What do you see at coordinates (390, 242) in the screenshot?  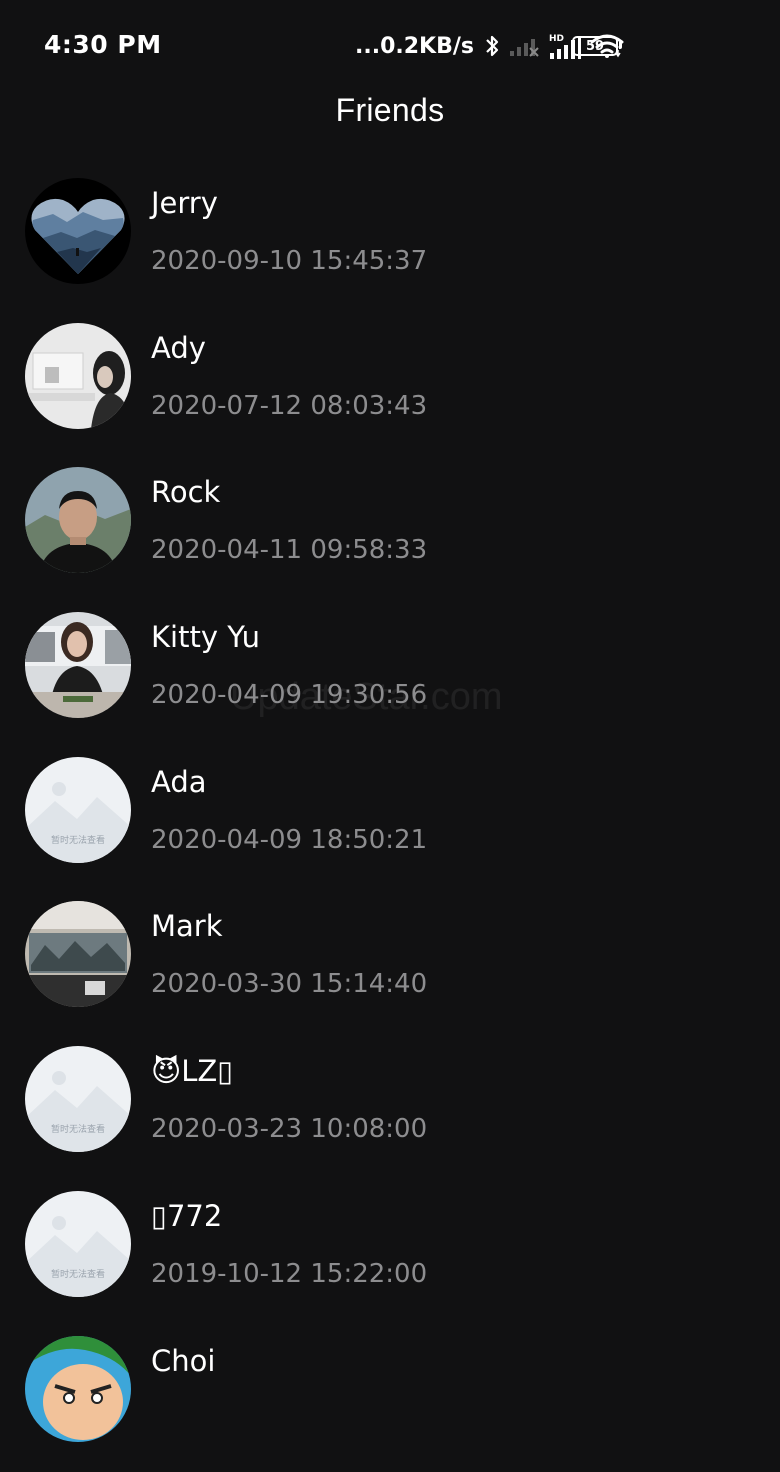 I see `friend-row: Jerry 2020-09-10 15:45:37` at bounding box center [390, 242].